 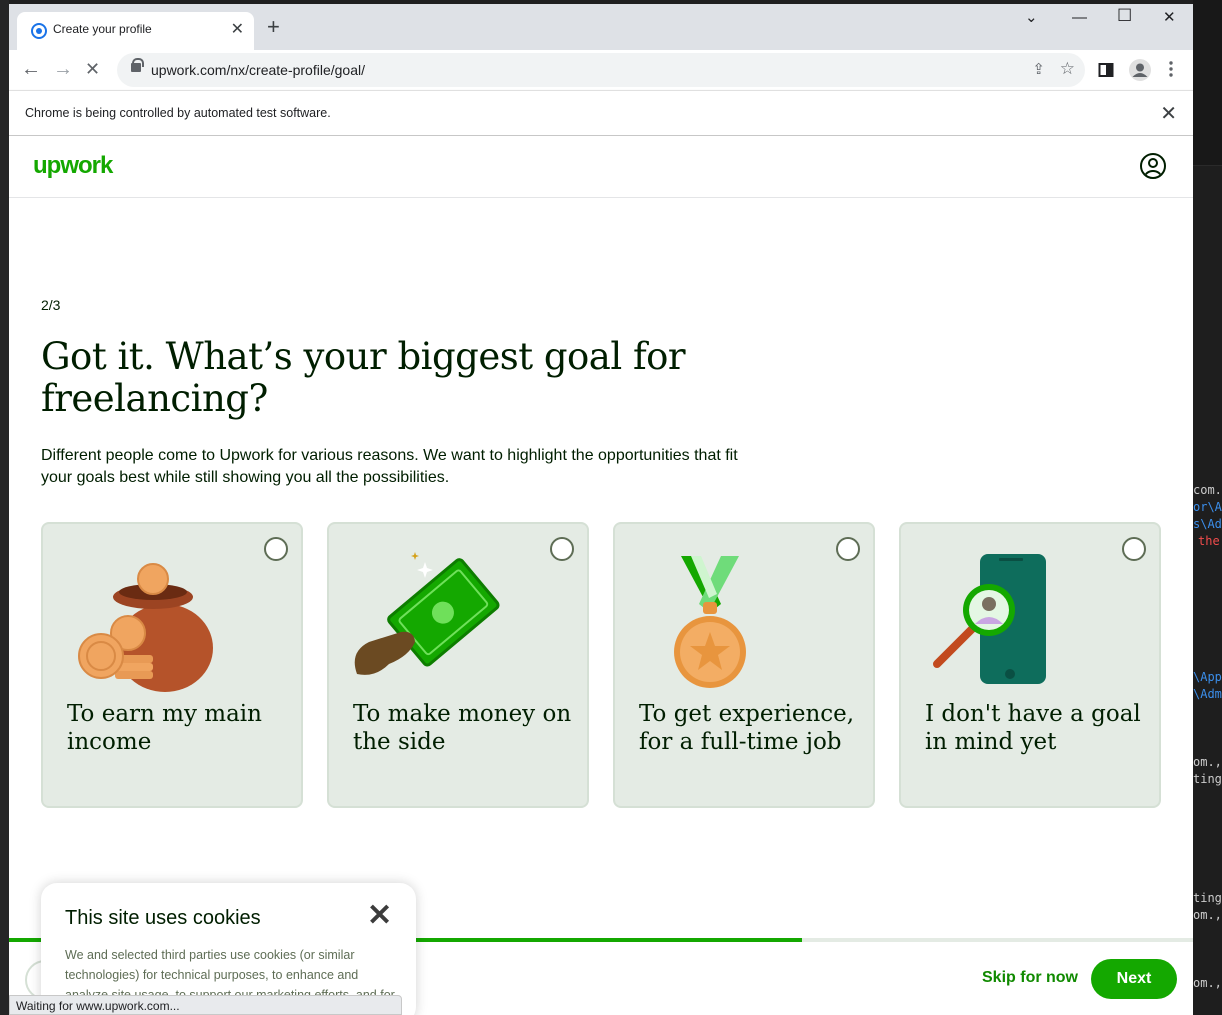 What do you see at coordinates (1079, 18) in the screenshot?
I see `minimize-icon: —` at bounding box center [1079, 18].